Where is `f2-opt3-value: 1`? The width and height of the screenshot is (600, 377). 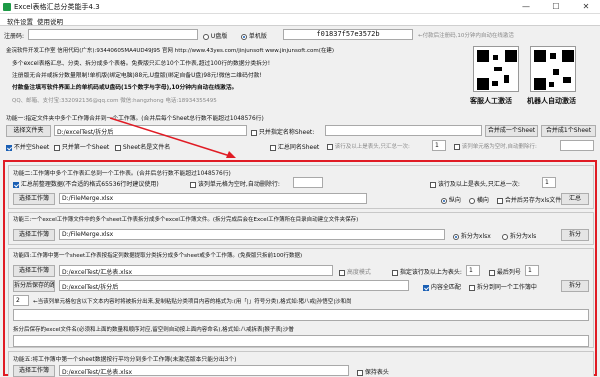
f2-opt3-value: 1 is located at coordinates (549, 182).